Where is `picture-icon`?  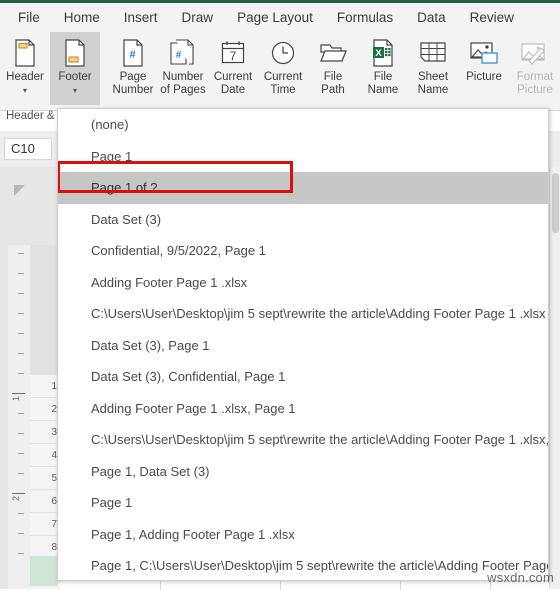
picture-icon is located at coordinates (484, 53).